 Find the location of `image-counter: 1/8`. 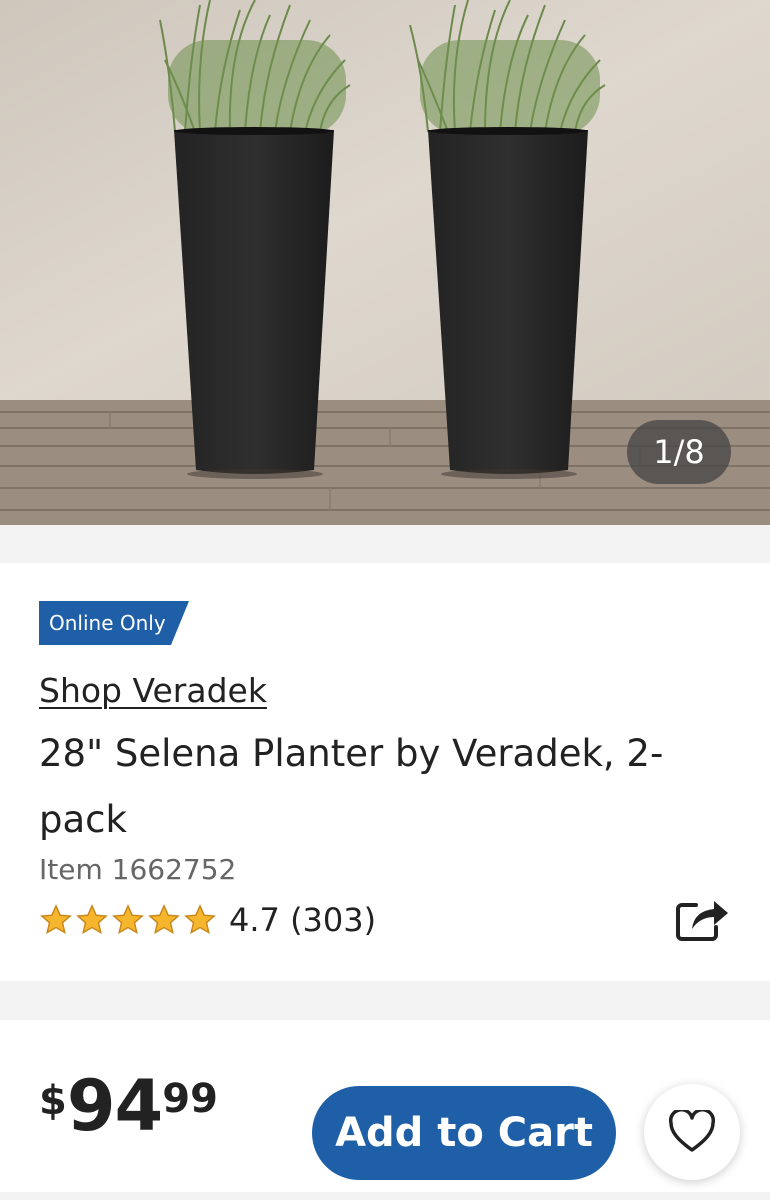

image-counter: 1/8 is located at coordinates (679, 452).